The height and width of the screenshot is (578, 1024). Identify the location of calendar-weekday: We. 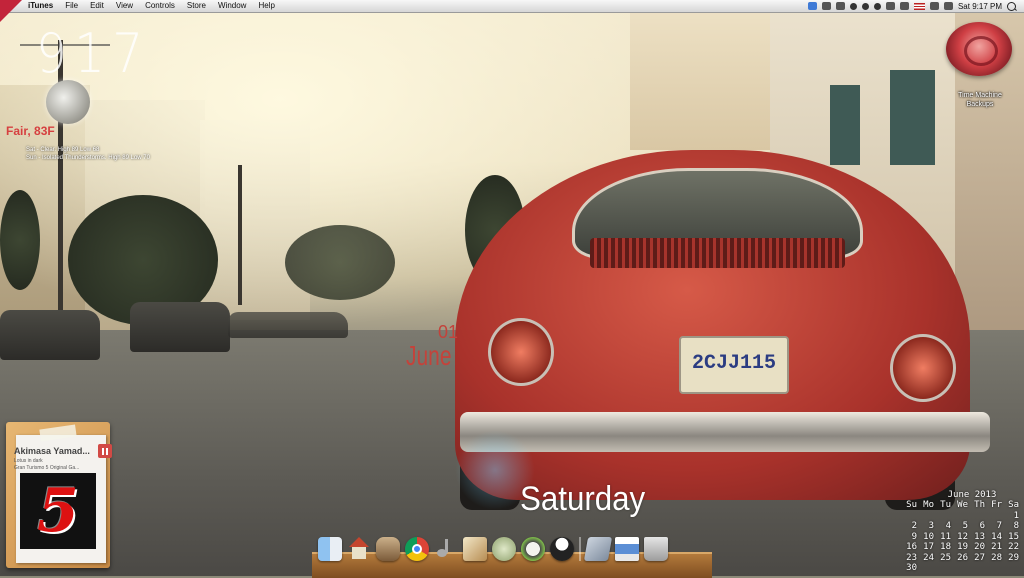
(962, 505).